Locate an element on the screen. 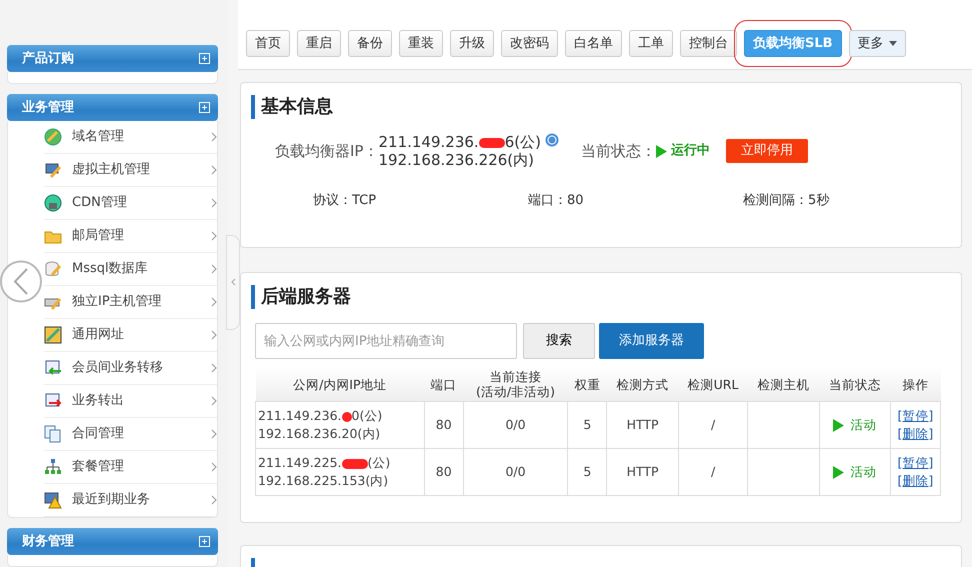 The height and width of the screenshot is (567, 972). add-server-button: 添加服务器 is located at coordinates (651, 341).